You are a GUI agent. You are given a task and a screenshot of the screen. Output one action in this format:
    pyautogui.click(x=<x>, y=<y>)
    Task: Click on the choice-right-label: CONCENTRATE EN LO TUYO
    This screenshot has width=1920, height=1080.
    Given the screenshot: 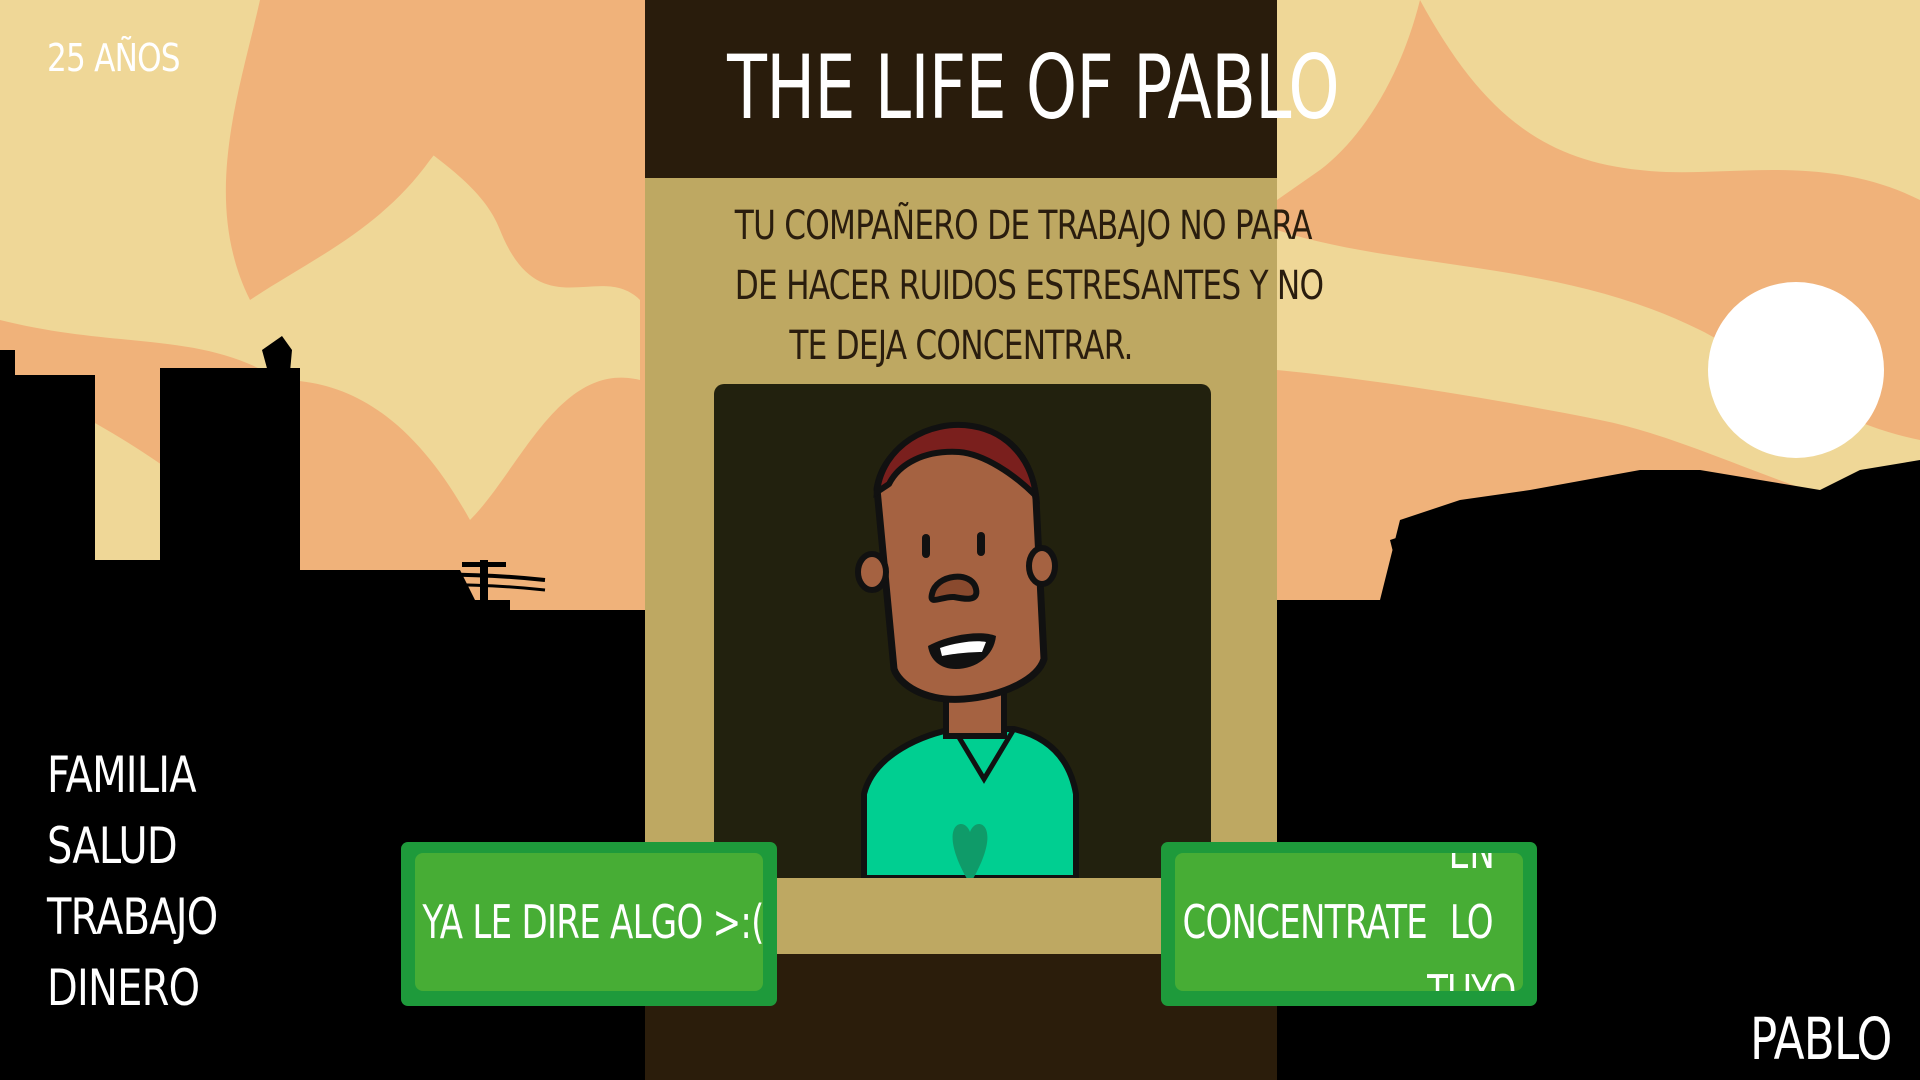 What is the action you would take?
    pyautogui.click(x=1349, y=922)
    